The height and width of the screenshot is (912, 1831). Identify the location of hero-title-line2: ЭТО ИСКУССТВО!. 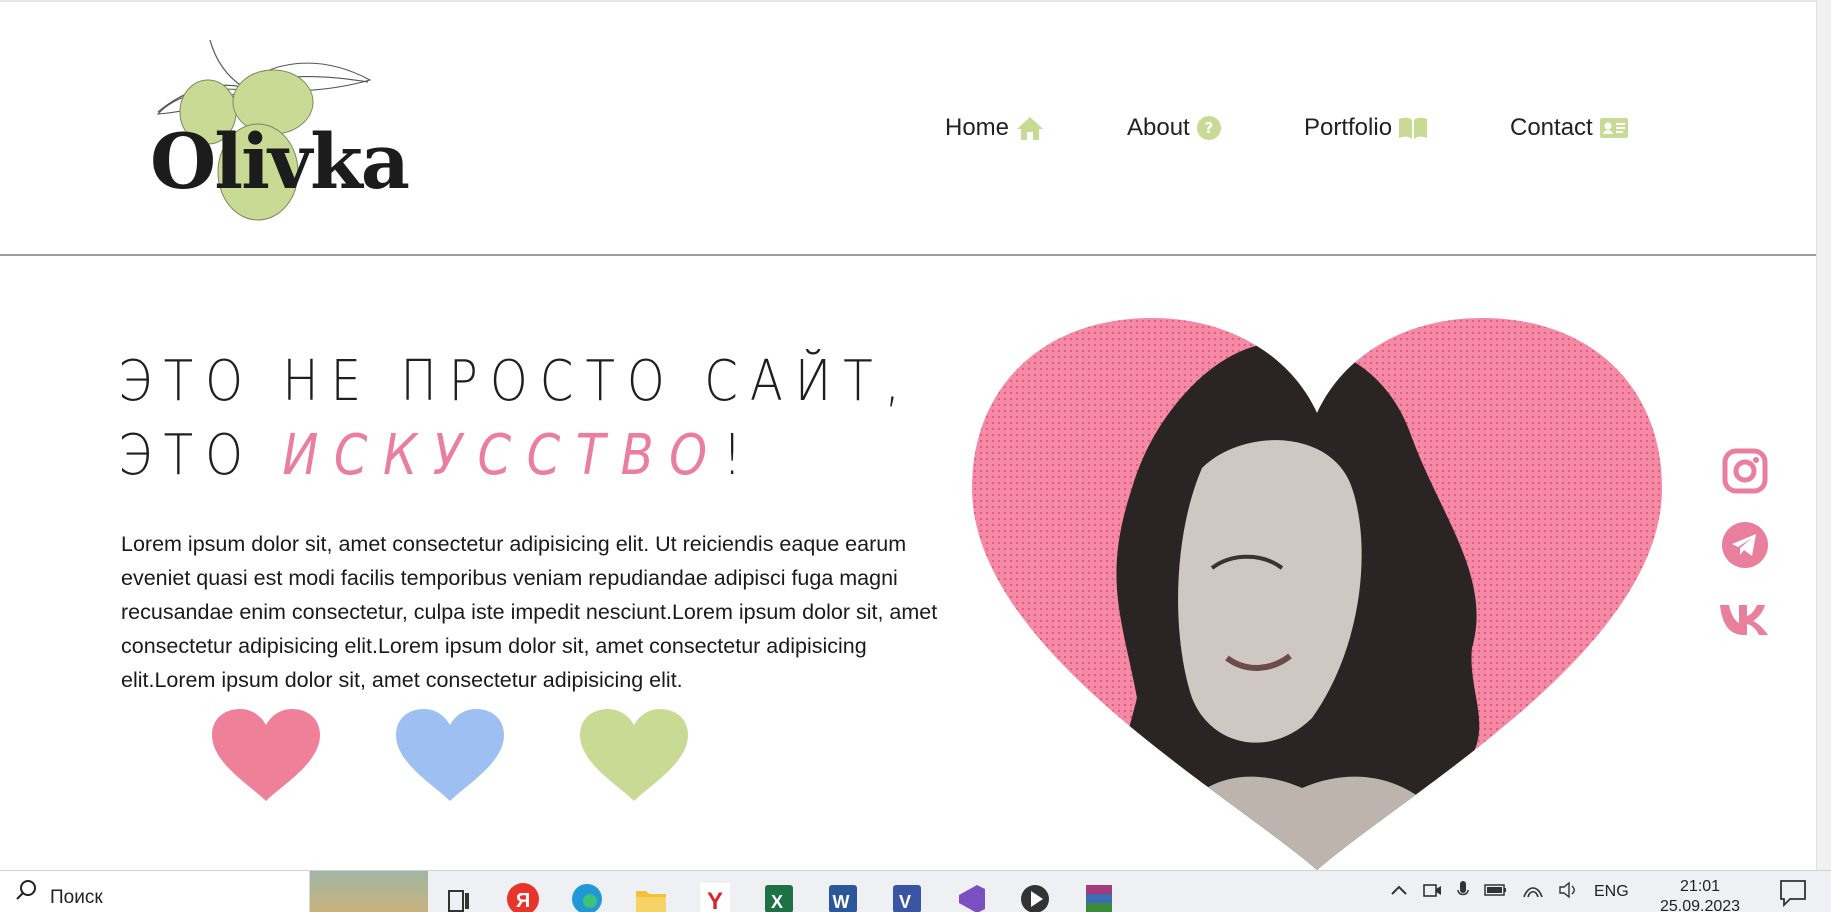
(515, 456).